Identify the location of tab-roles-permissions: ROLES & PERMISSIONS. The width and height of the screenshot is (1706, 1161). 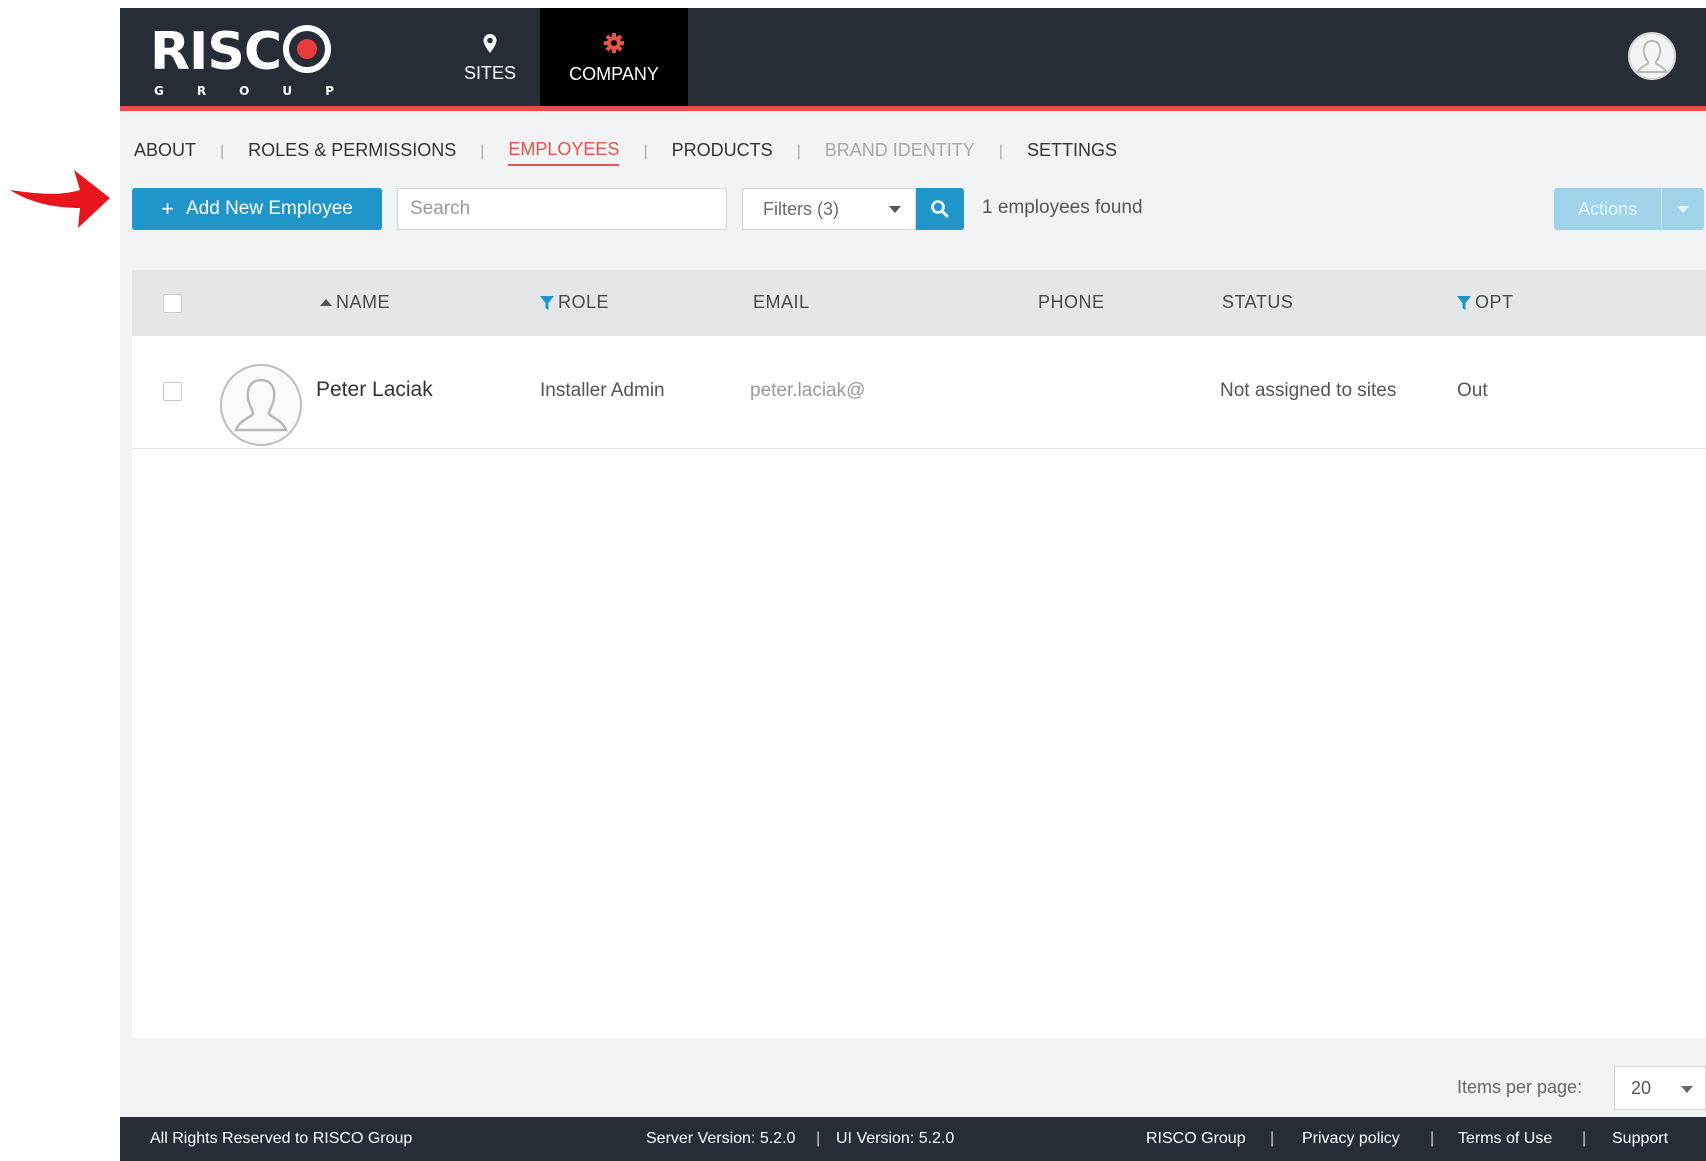
(352, 152).